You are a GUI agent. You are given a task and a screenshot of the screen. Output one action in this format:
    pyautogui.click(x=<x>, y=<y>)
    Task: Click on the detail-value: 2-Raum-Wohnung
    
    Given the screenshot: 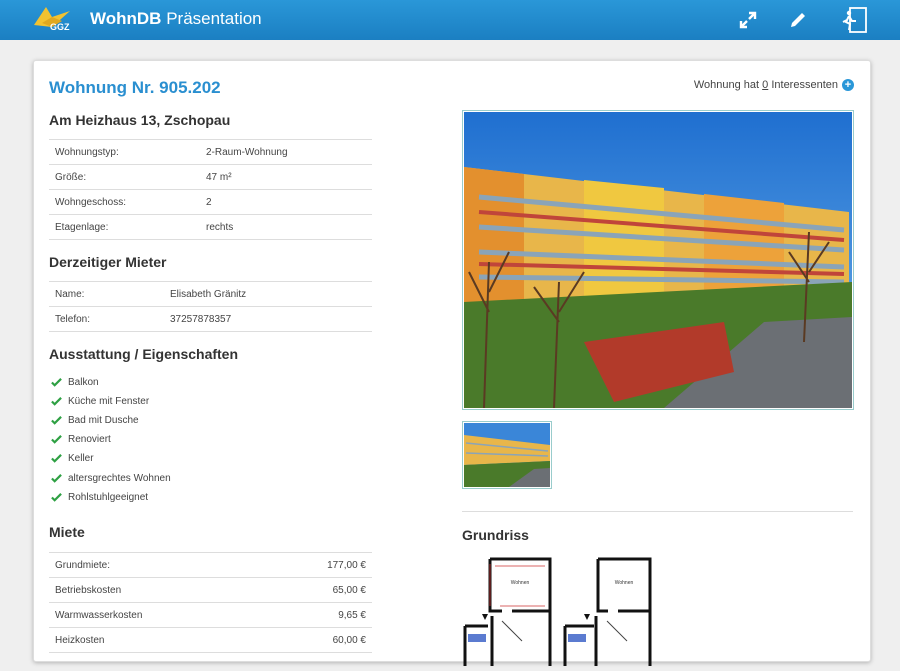 What is the action you would take?
    pyautogui.click(x=247, y=152)
    